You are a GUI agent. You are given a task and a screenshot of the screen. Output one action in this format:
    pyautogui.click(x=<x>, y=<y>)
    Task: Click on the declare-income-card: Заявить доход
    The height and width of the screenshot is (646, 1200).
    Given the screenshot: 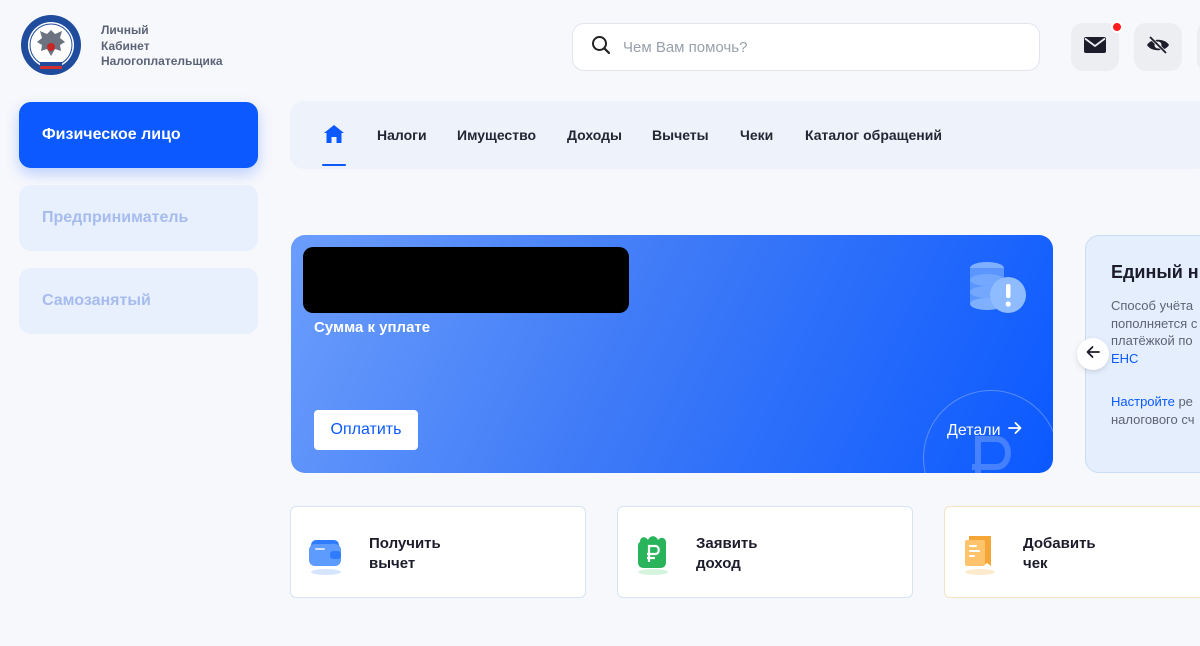 What is the action you would take?
    pyautogui.click(x=765, y=552)
    